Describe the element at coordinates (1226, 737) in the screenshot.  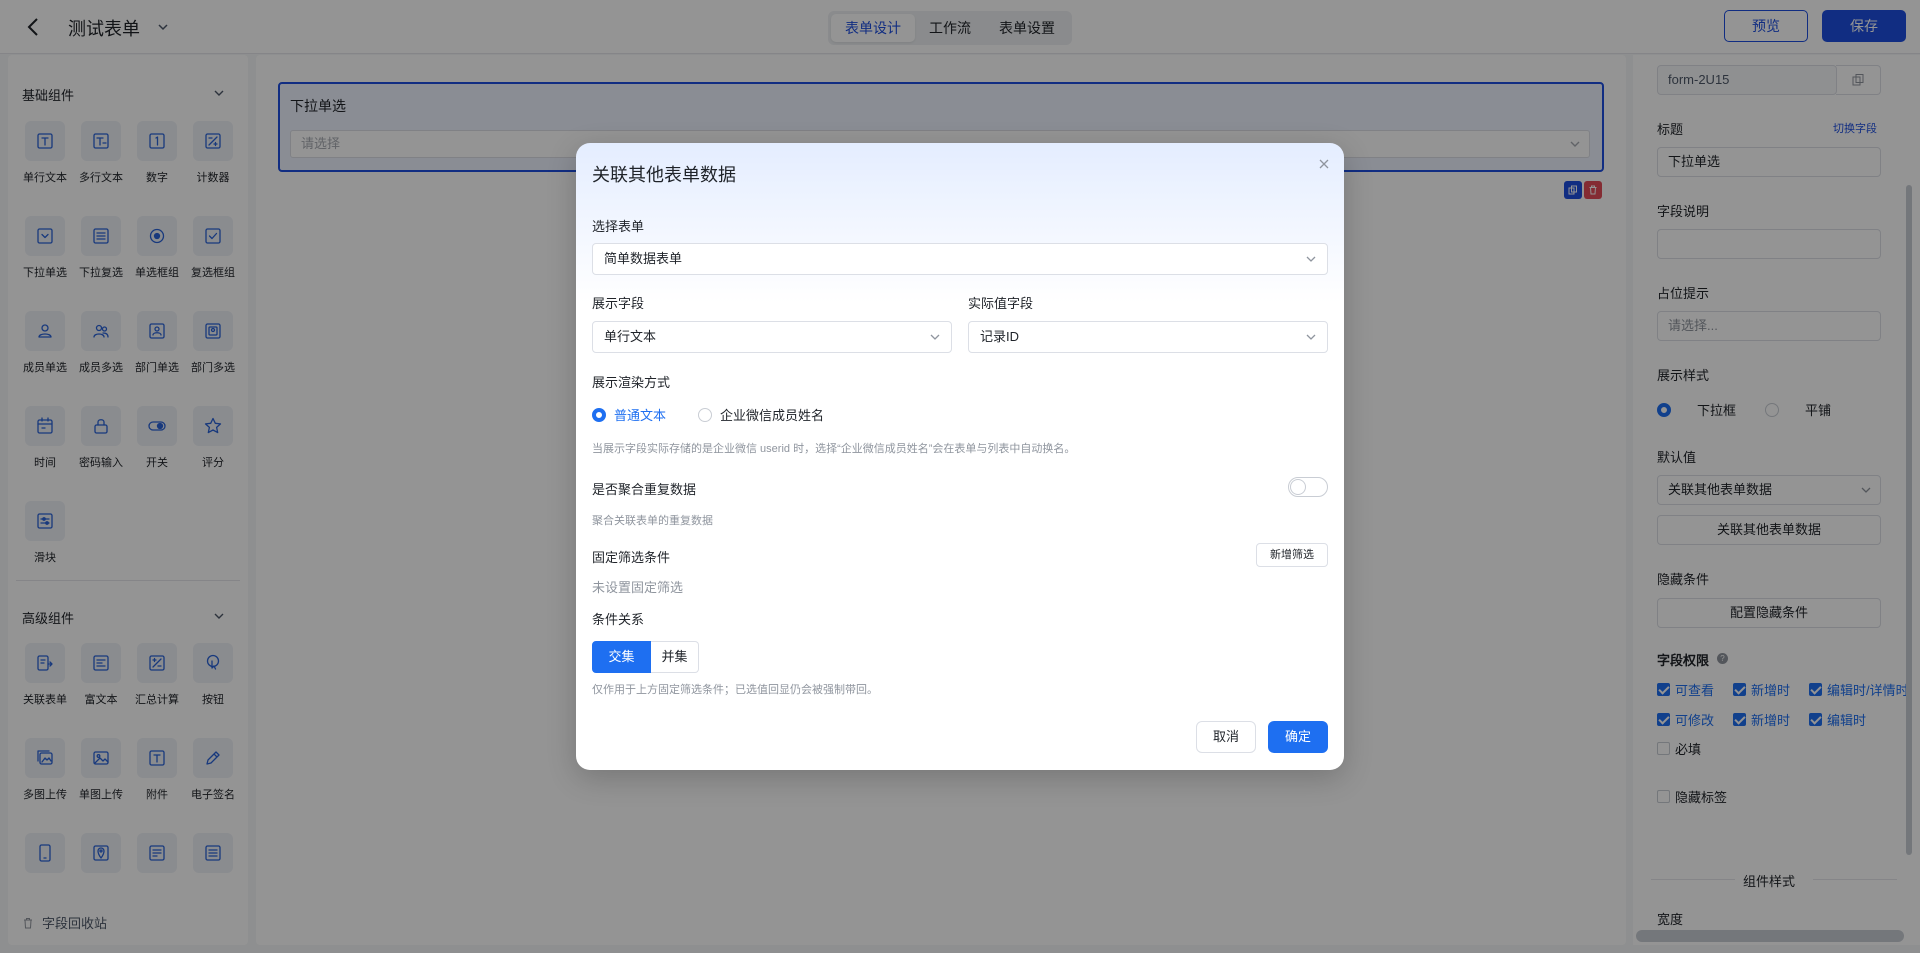
I see `cancel-button: 取消` at that location.